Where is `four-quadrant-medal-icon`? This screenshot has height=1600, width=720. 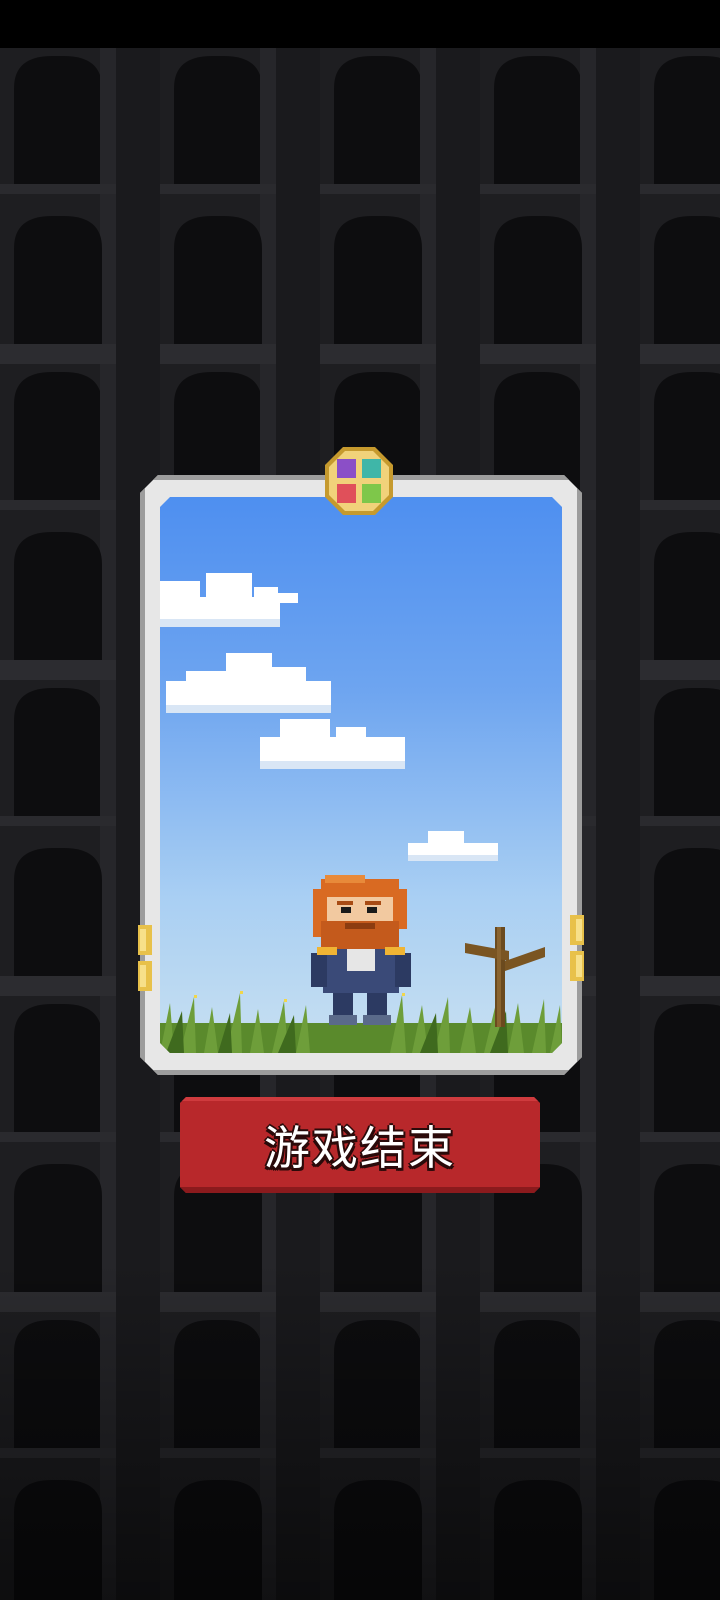
four-quadrant-medal-icon is located at coordinates (359, 481).